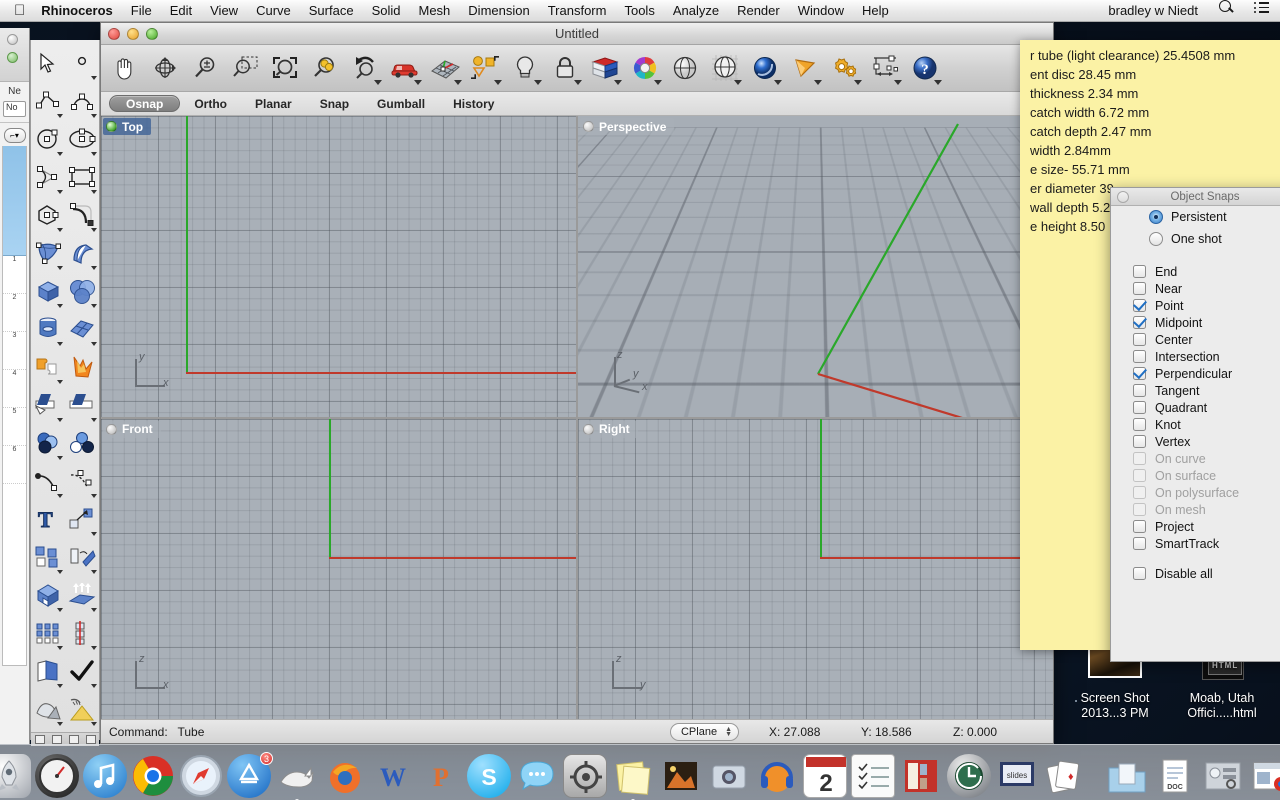 Image resolution: width=1280 pixels, height=800 pixels. Describe the element at coordinates (725, 68) in the screenshot. I see `ghosted-viewport-tool-button` at that location.